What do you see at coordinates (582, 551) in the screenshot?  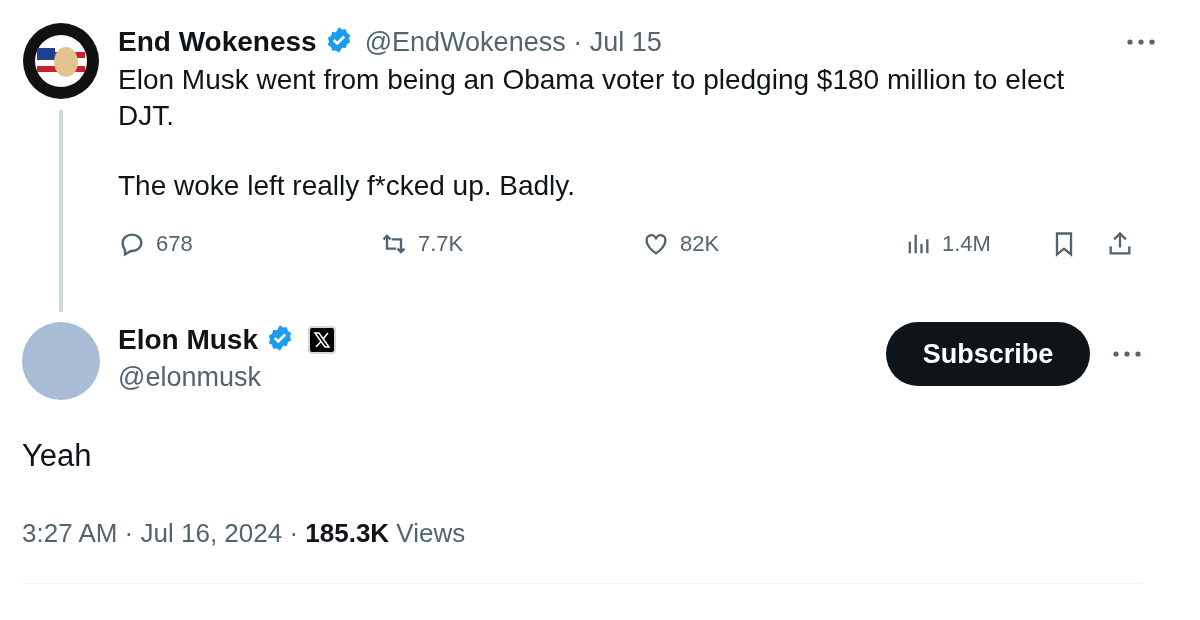 I see `post-timestamp: 3:27 AM · Jul 16, 2024 · 185.3K Views` at bounding box center [582, 551].